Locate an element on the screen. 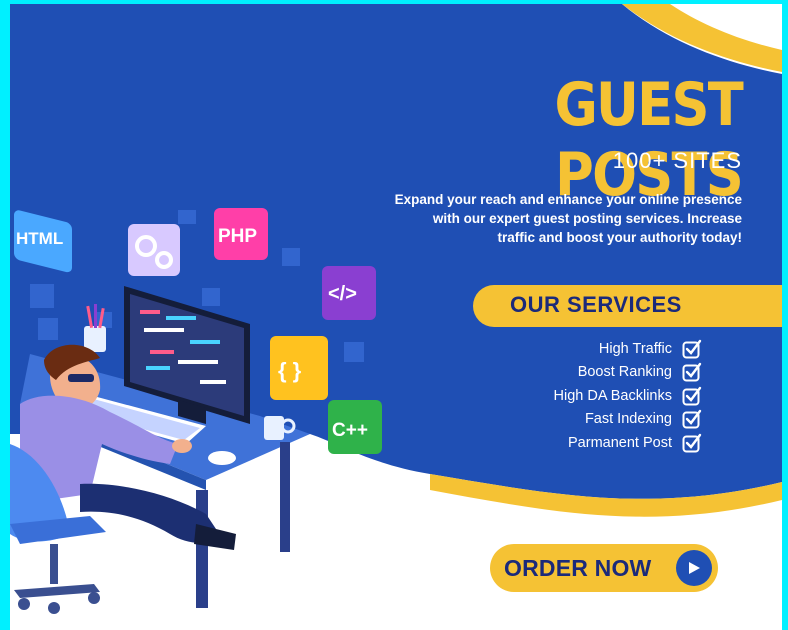 The height and width of the screenshot is (630, 788). sites-count-subtitle: 100+ SITES is located at coordinates (677, 160).